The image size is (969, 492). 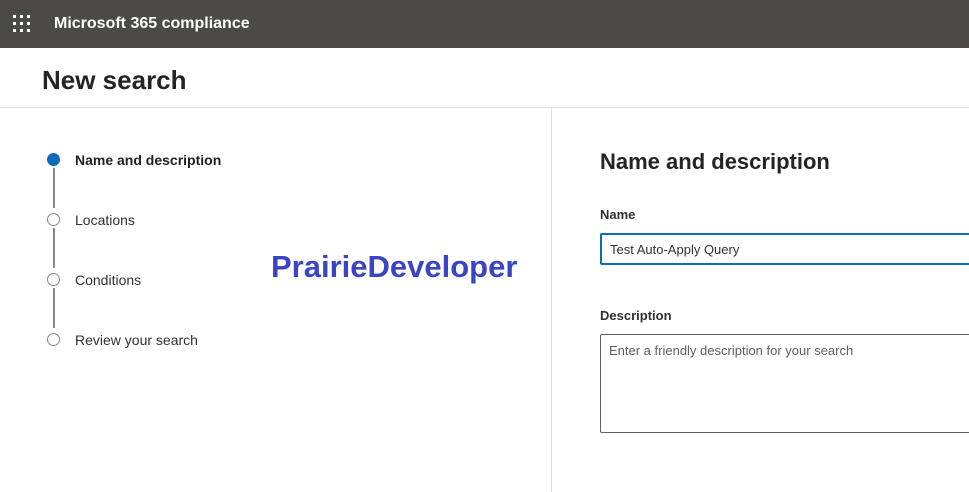 What do you see at coordinates (108, 280) in the screenshot?
I see `wizard-step-label: Conditions` at bounding box center [108, 280].